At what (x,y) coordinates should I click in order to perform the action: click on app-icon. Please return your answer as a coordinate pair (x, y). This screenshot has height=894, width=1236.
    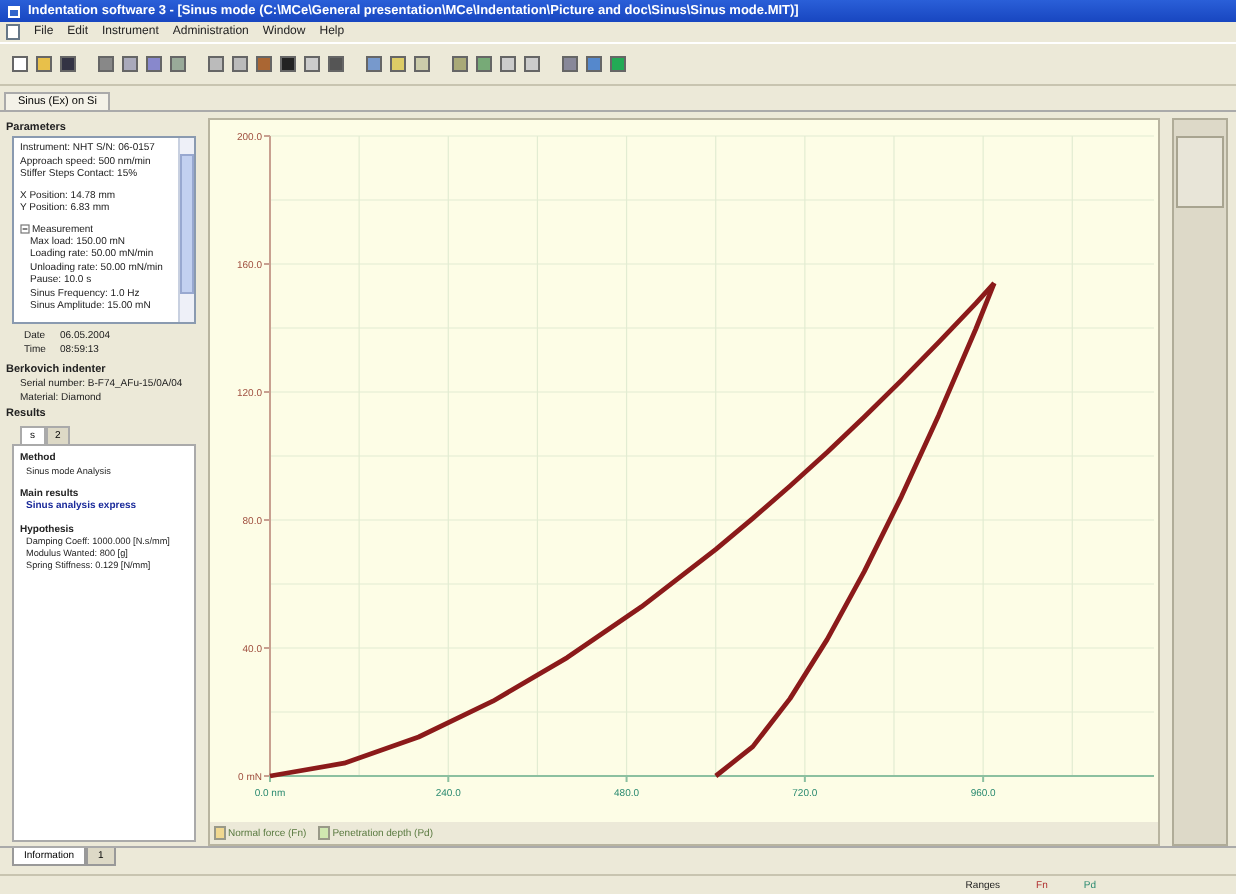
    Looking at the image, I should click on (14, 11).